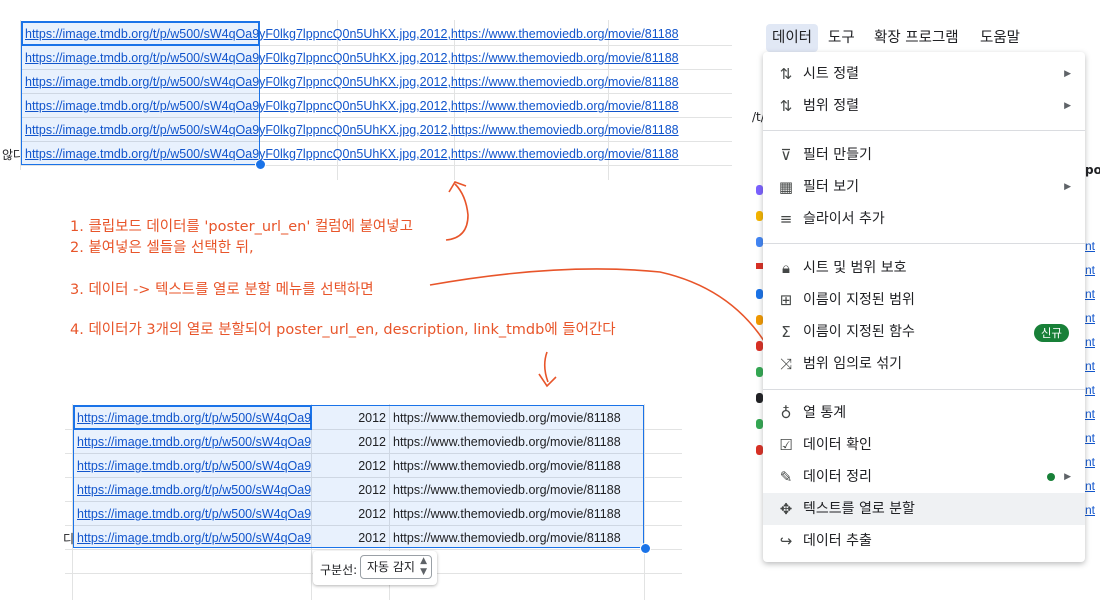 The image size is (1100, 600). Describe the element at coordinates (786, 332) in the screenshot. I see `sigma-icon: Σ` at that location.